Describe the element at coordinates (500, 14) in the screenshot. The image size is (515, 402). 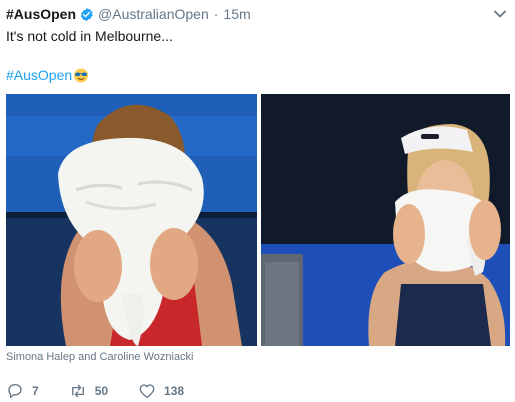
I see `chevron-down-icon` at that location.